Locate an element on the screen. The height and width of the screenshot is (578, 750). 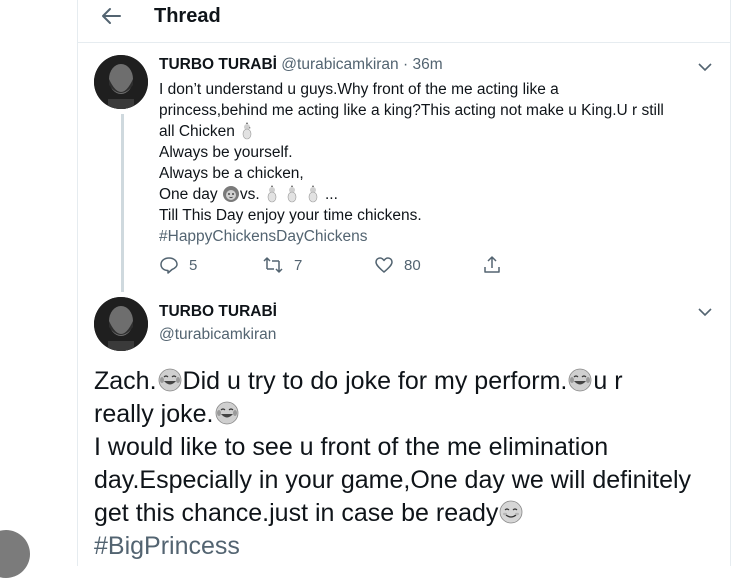
thread-connector-line is located at coordinates (122, 203).